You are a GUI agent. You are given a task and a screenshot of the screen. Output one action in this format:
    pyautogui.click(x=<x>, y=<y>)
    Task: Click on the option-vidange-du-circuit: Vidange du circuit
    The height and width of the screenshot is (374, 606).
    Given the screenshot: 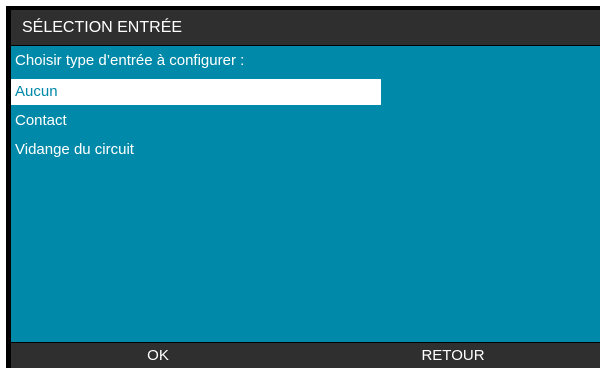 What is the action you would take?
    pyautogui.click(x=196, y=150)
    